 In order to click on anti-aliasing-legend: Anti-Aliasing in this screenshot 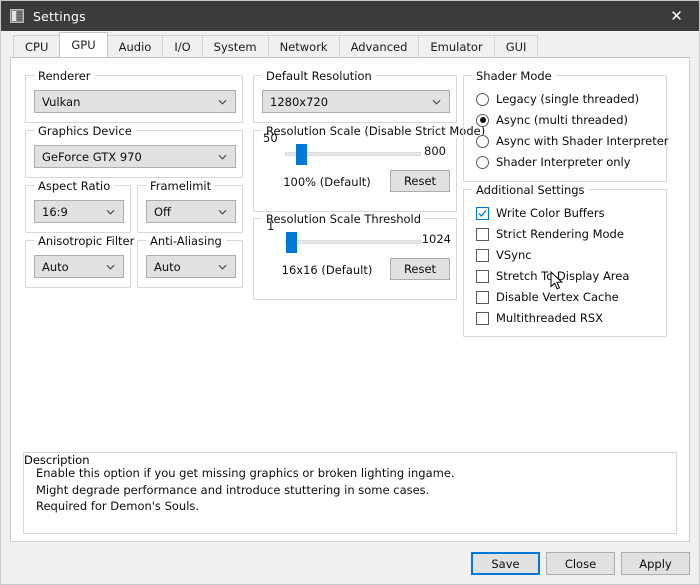, I will do `click(186, 241)`.